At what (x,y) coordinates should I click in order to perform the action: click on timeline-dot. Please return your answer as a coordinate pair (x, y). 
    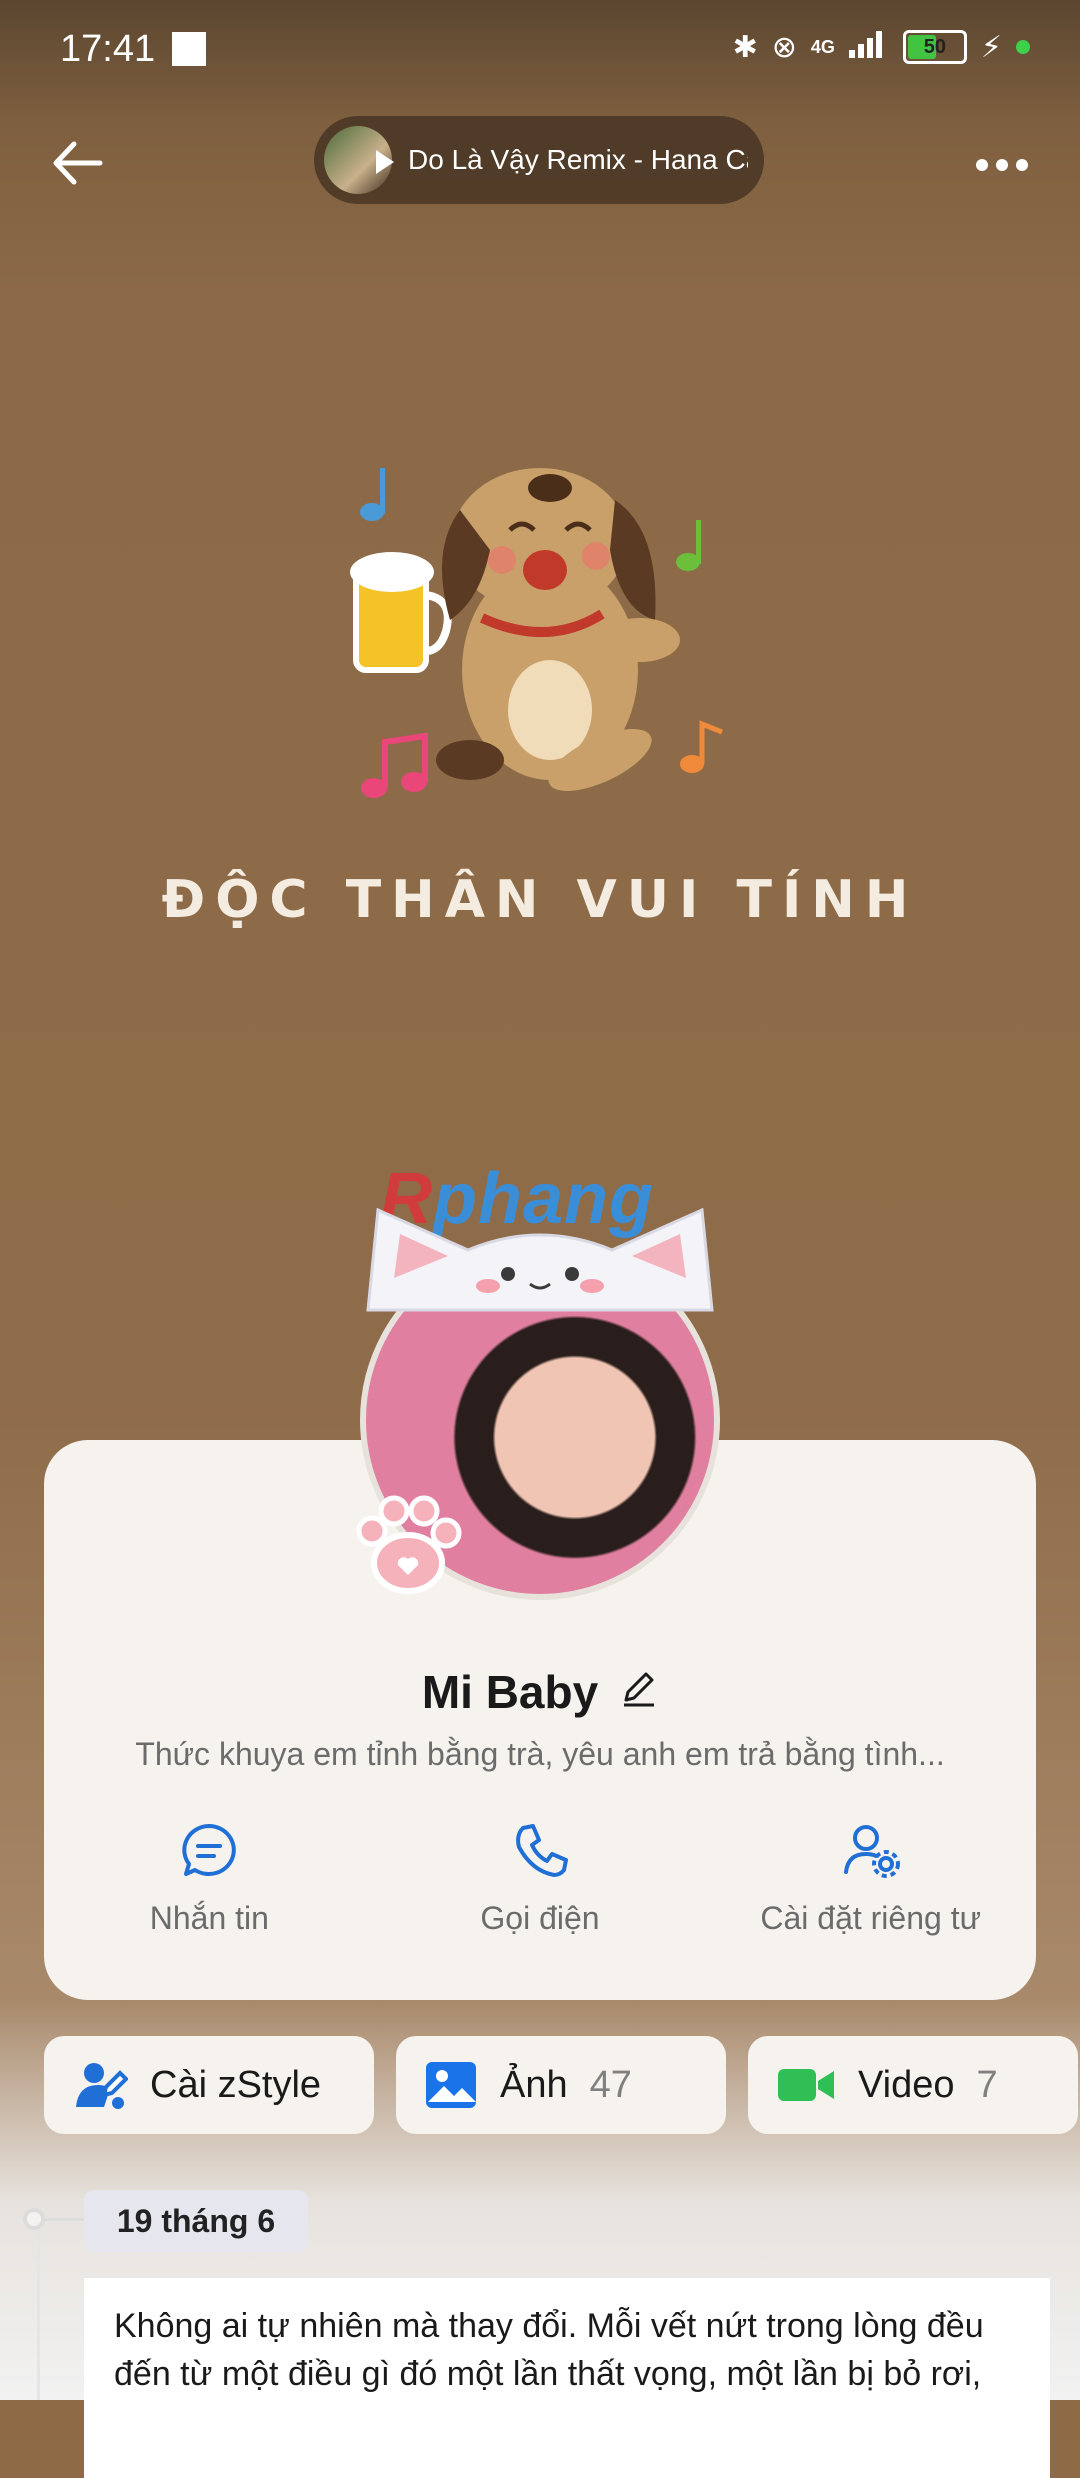
    Looking at the image, I should click on (34, 2219).